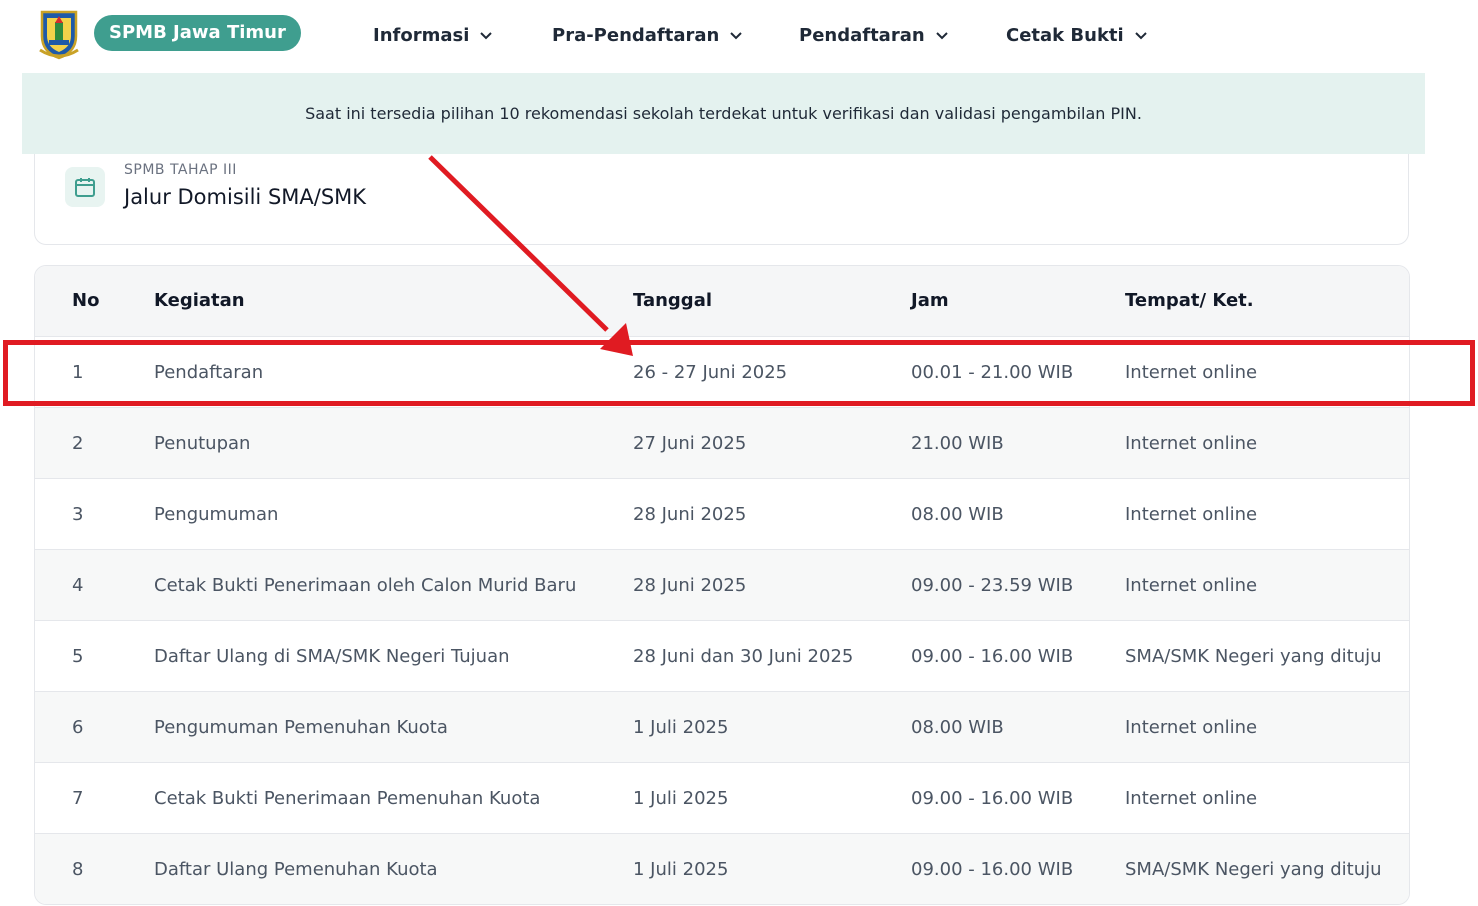 The image size is (1478, 906). What do you see at coordinates (332, 656) in the screenshot?
I see `cell-kegiatan: Daftar Ulang di SMA/SMK Negeri Tujuan` at bounding box center [332, 656].